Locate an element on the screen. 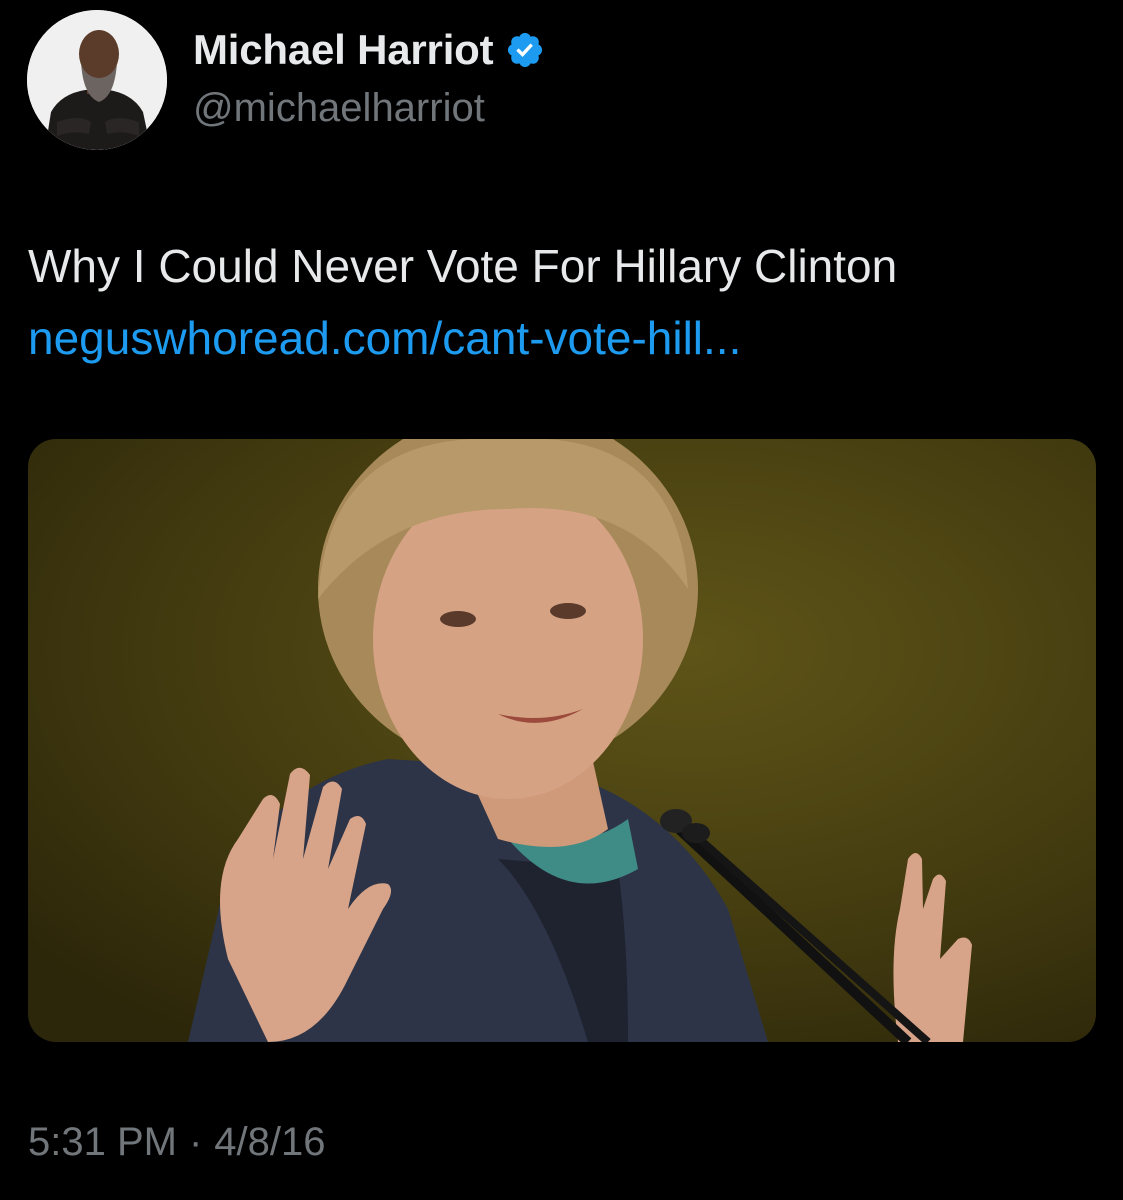 The height and width of the screenshot is (1200, 1123). tweet-time: 5:31 PM is located at coordinates (102, 1142).